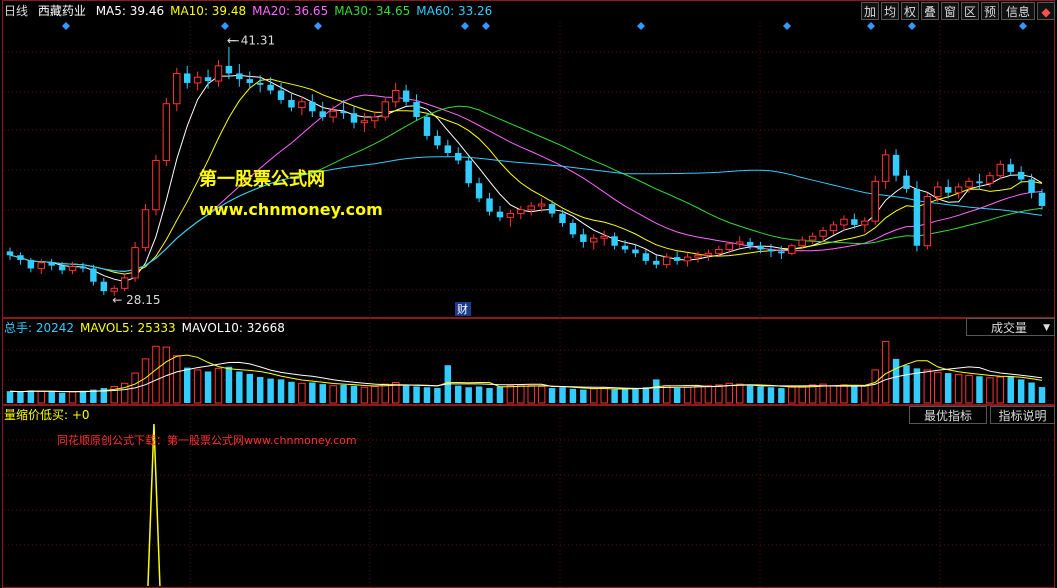 This screenshot has height=588, width=1057. Describe the element at coordinates (1018, 11) in the screenshot. I see `info-button: 信息` at that location.